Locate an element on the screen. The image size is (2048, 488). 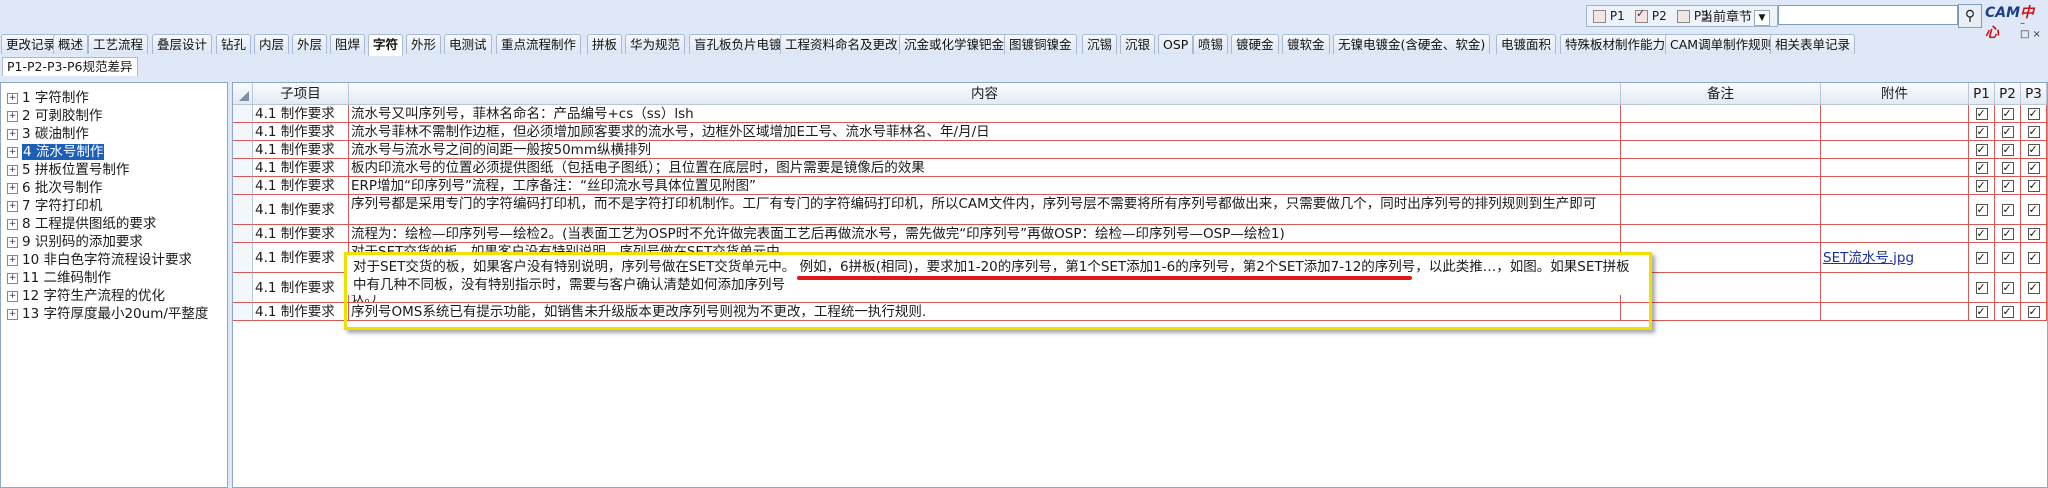
tab-1: 更改记录 is located at coordinates (31, 44).